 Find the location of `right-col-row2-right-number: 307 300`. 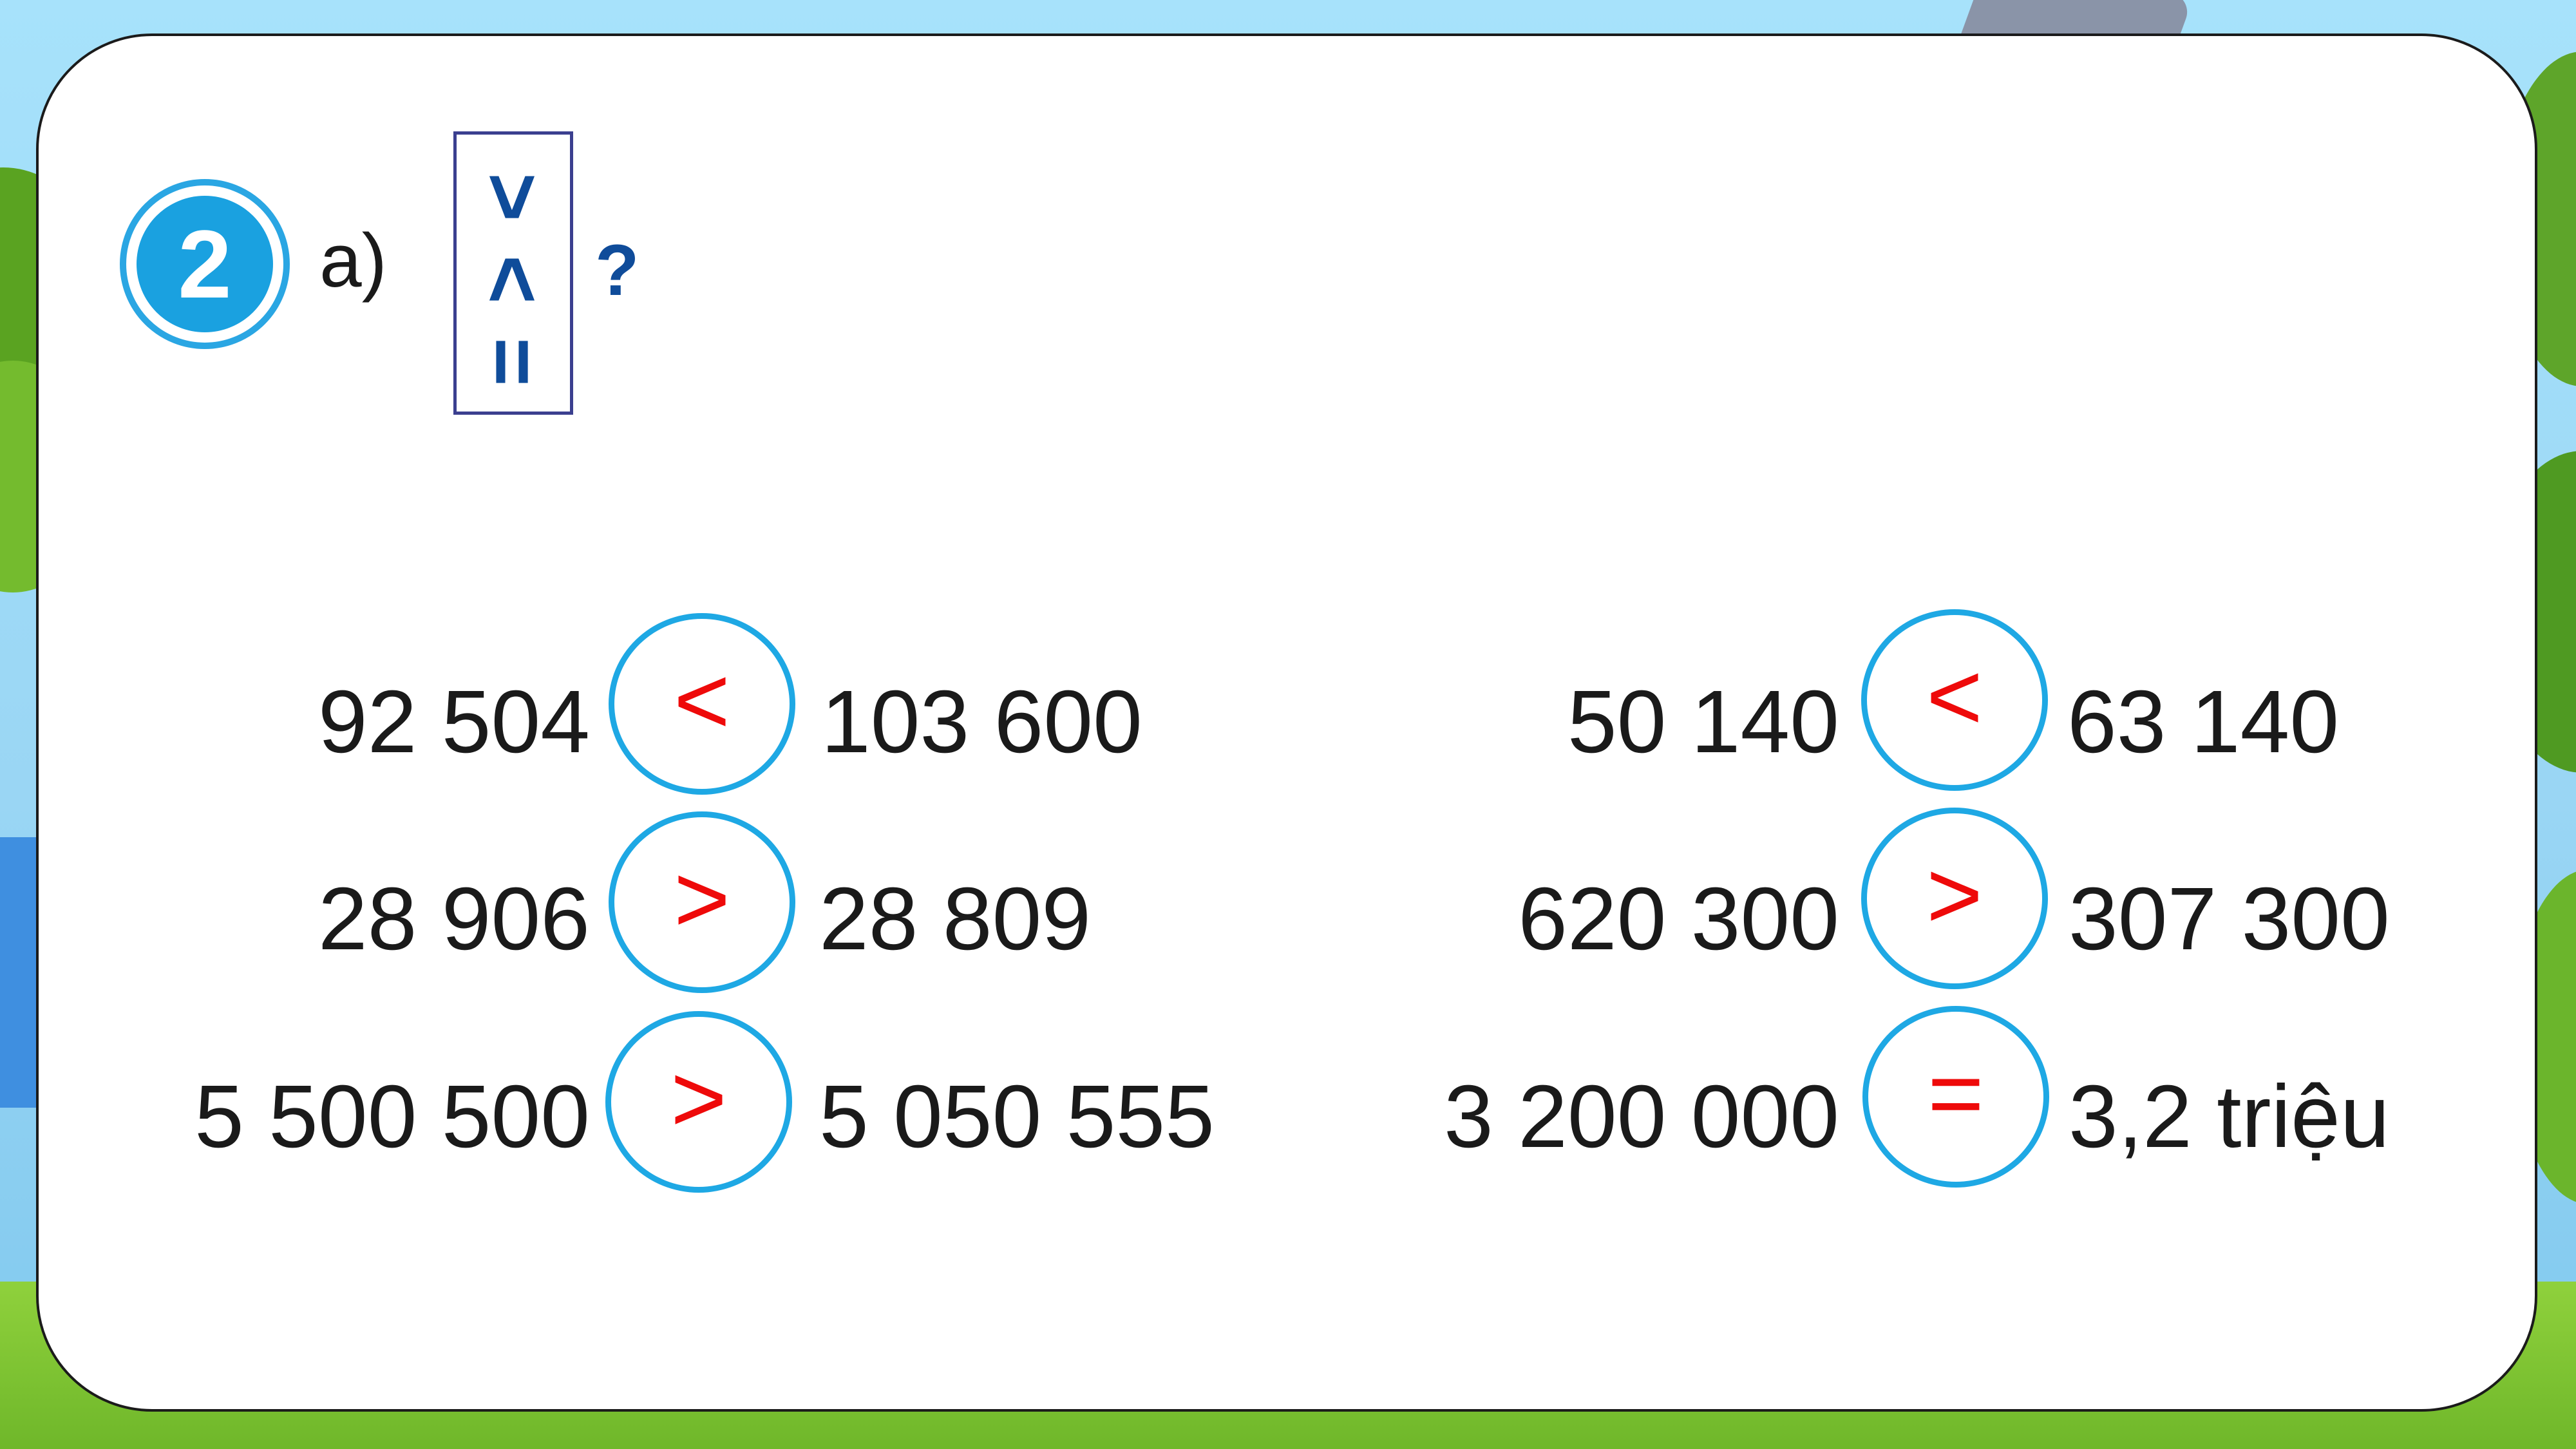

right-col-row2-right-number: 307 300 is located at coordinates (2229, 919).